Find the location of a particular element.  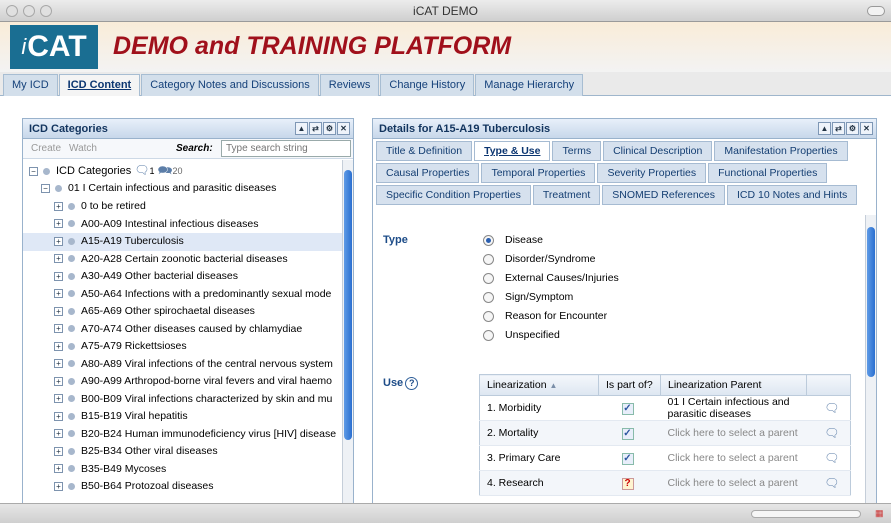

details-tab: Causal Properties is located at coordinates (428, 173).